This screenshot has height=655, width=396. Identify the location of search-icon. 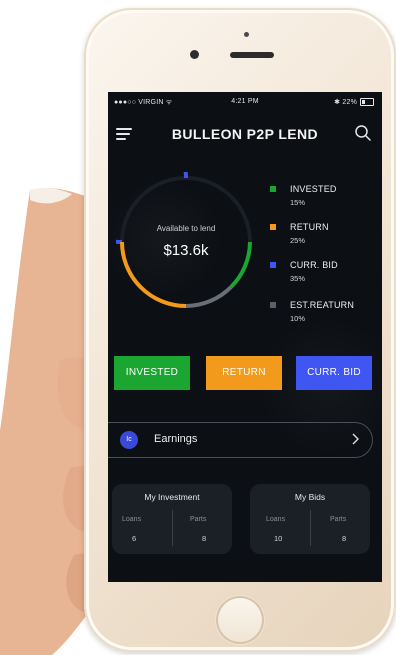
(363, 133).